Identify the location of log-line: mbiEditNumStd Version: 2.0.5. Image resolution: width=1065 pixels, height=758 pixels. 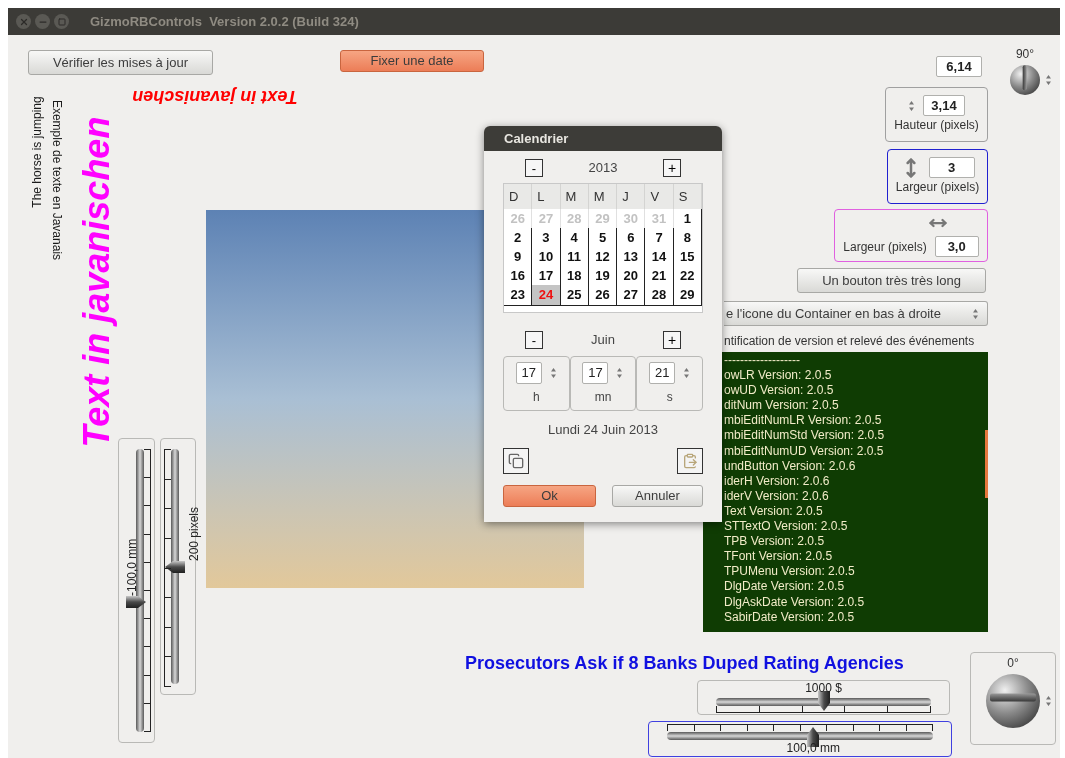
(804, 436).